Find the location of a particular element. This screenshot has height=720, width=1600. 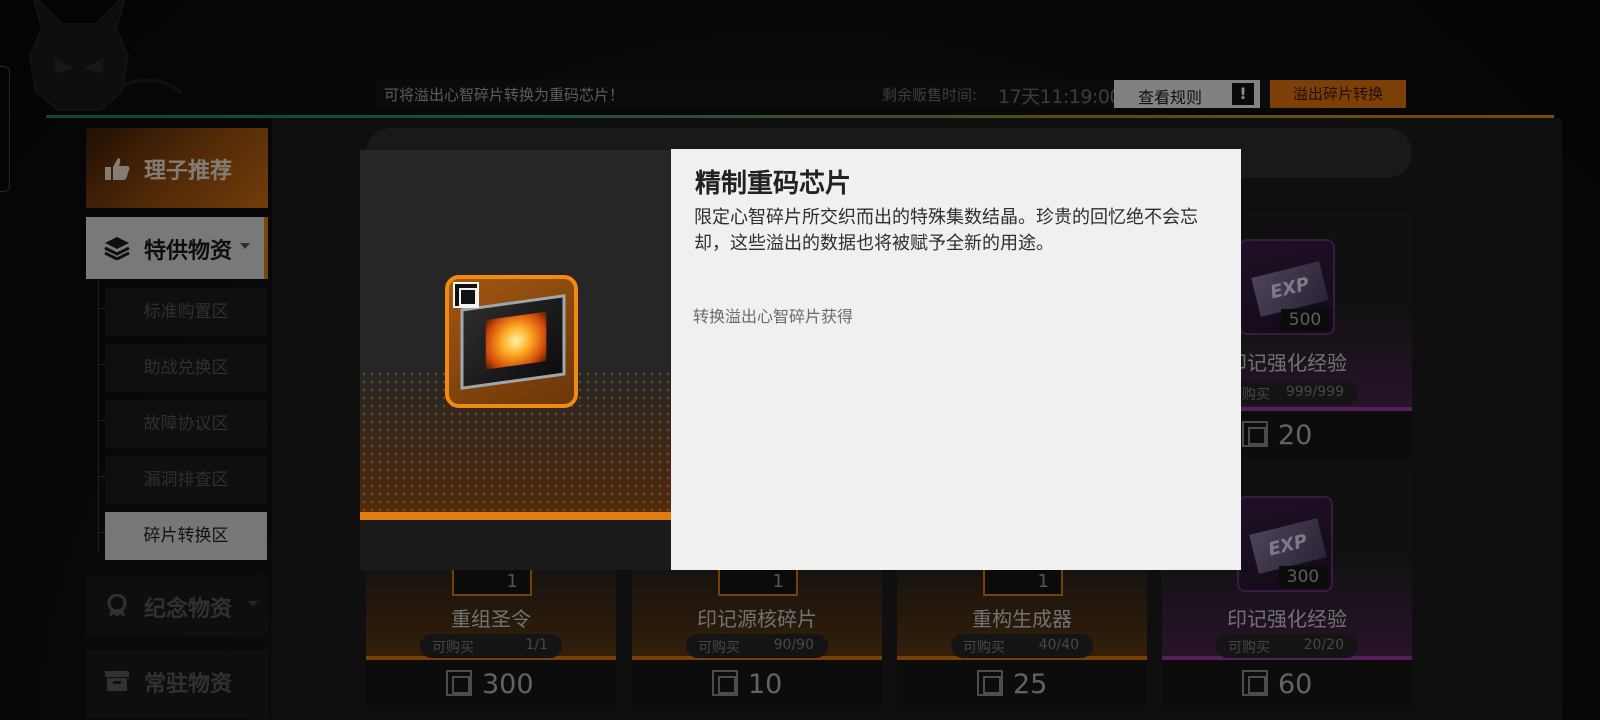

chip-core is located at coordinates (516, 340).